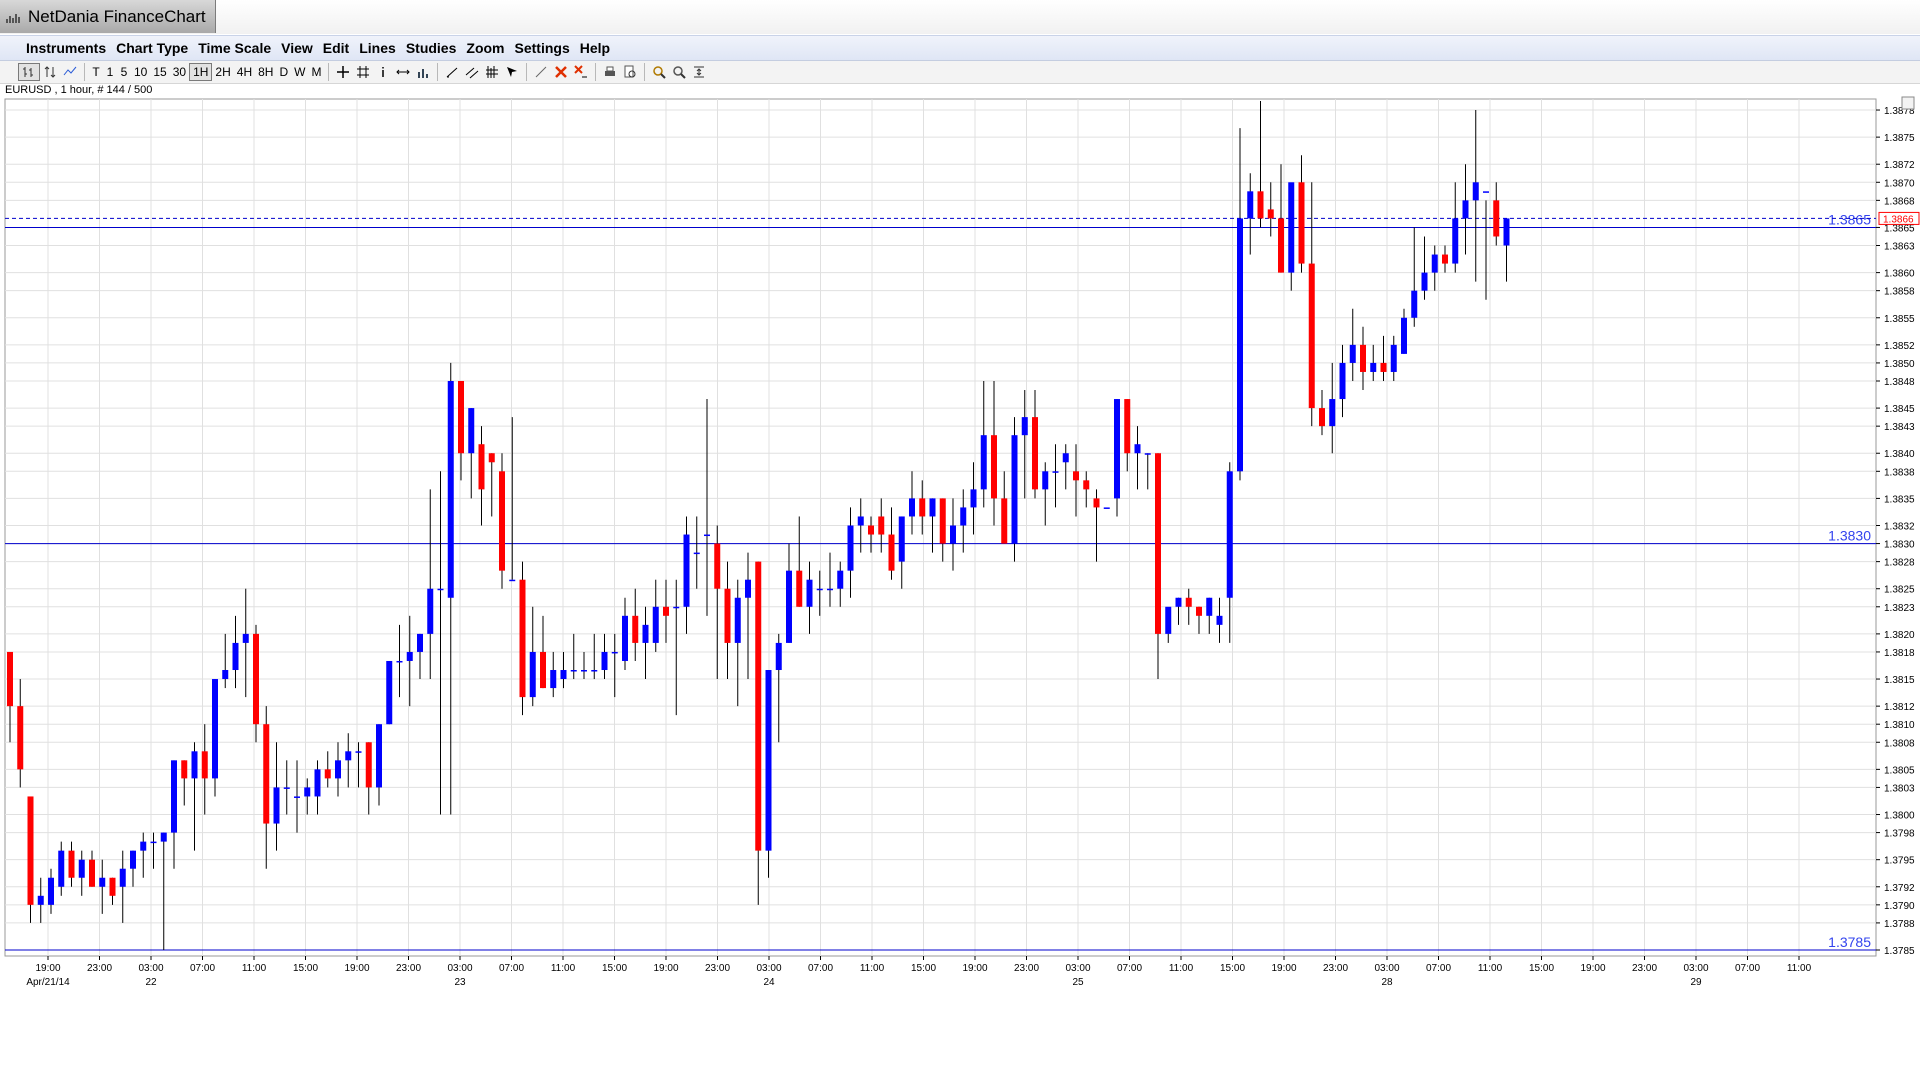 This screenshot has width=1920, height=1080. What do you see at coordinates (699, 72) in the screenshot?
I see `zoom-fit-icon` at bounding box center [699, 72].